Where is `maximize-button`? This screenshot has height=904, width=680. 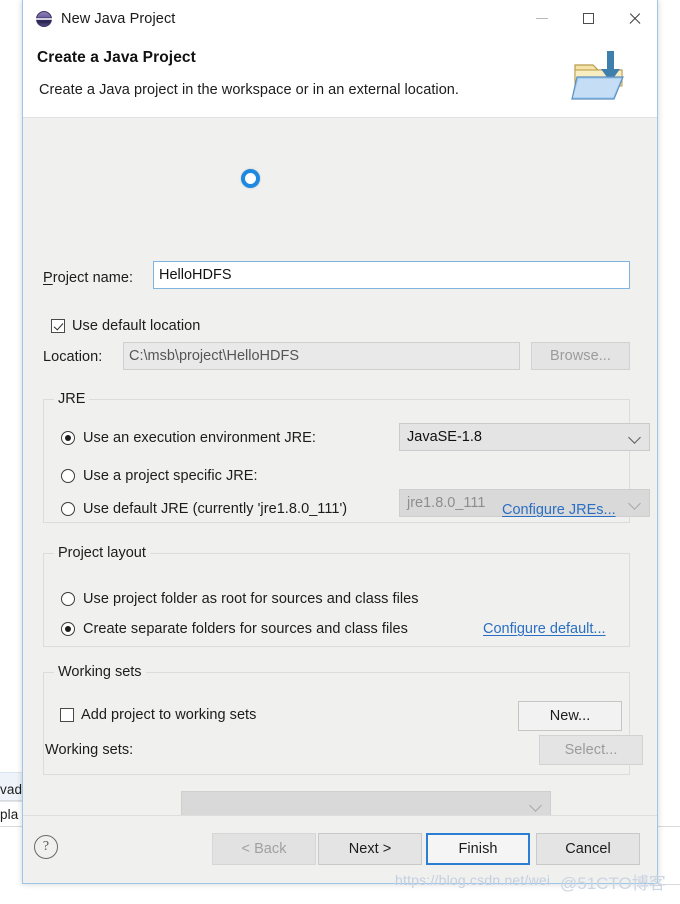
maximize-button is located at coordinates (588, 18).